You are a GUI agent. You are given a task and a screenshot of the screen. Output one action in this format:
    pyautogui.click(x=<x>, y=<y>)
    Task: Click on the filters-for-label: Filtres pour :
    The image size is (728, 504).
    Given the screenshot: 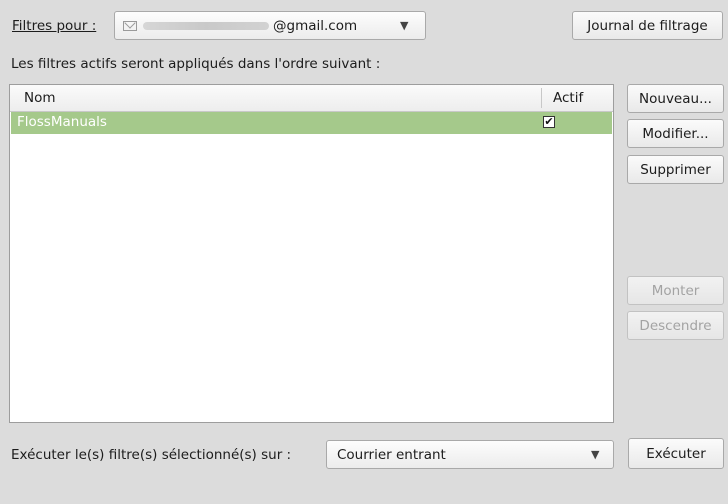 What is the action you would take?
    pyautogui.click(x=54, y=26)
    